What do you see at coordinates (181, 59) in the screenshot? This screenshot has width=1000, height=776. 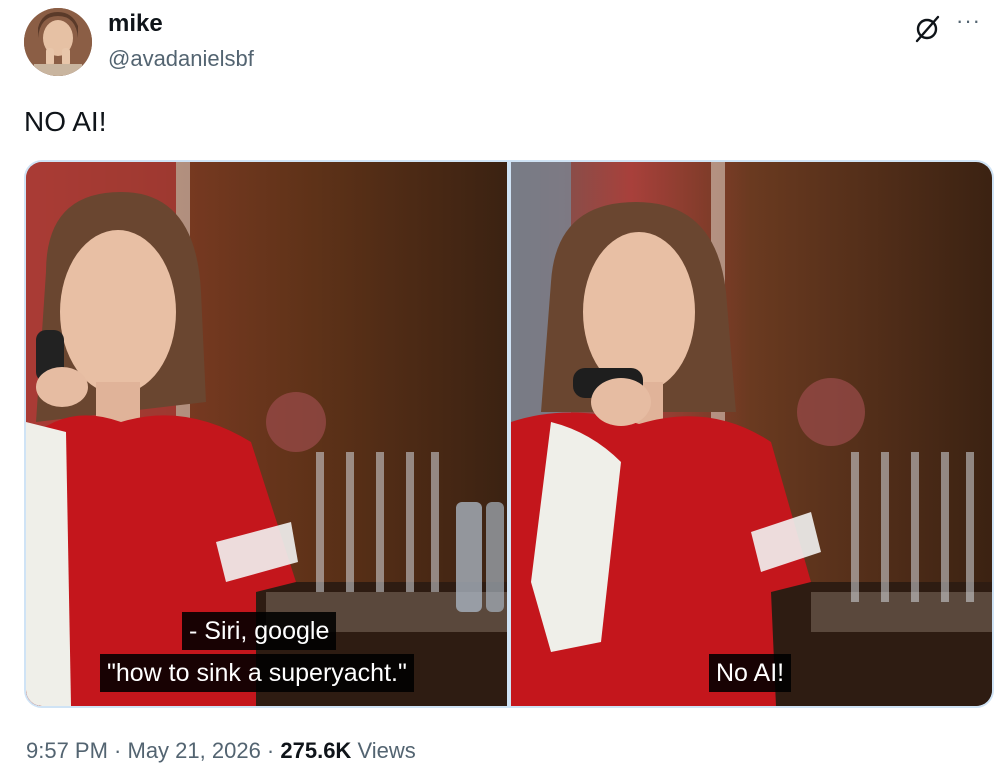 I see `author-handle: @avadanielsbf` at bounding box center [181, 59].